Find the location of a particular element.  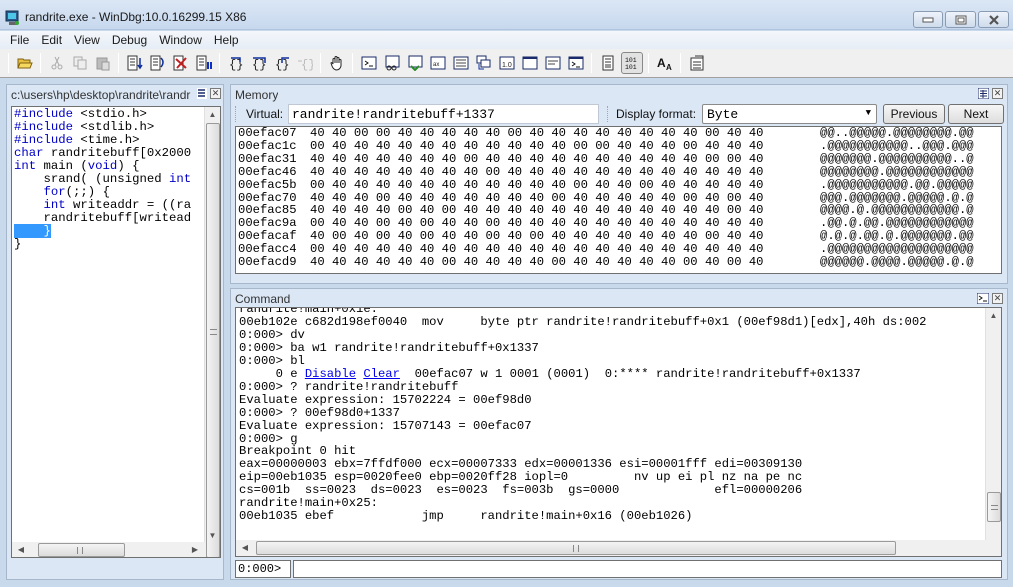

source-vertical-scroll-thumb is located at coordinates (213, 340).